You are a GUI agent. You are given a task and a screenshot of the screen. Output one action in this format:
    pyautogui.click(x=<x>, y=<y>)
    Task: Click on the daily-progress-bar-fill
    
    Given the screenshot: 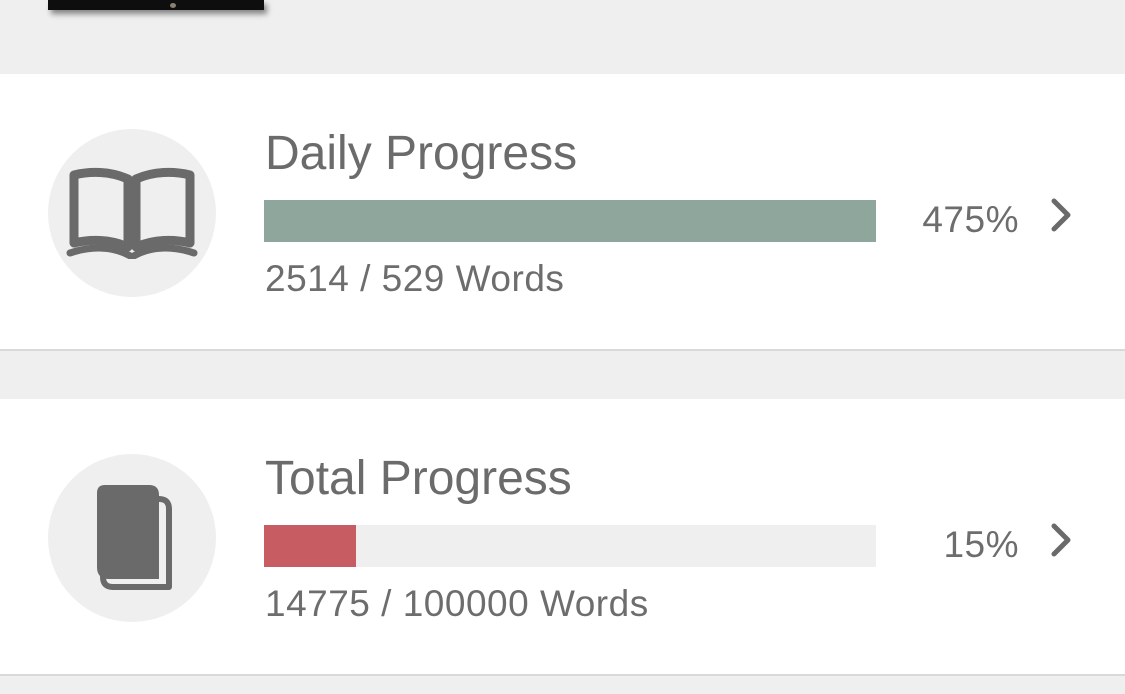 What is the action you would take?
    pyautogui.click(x=570, y=221)
    